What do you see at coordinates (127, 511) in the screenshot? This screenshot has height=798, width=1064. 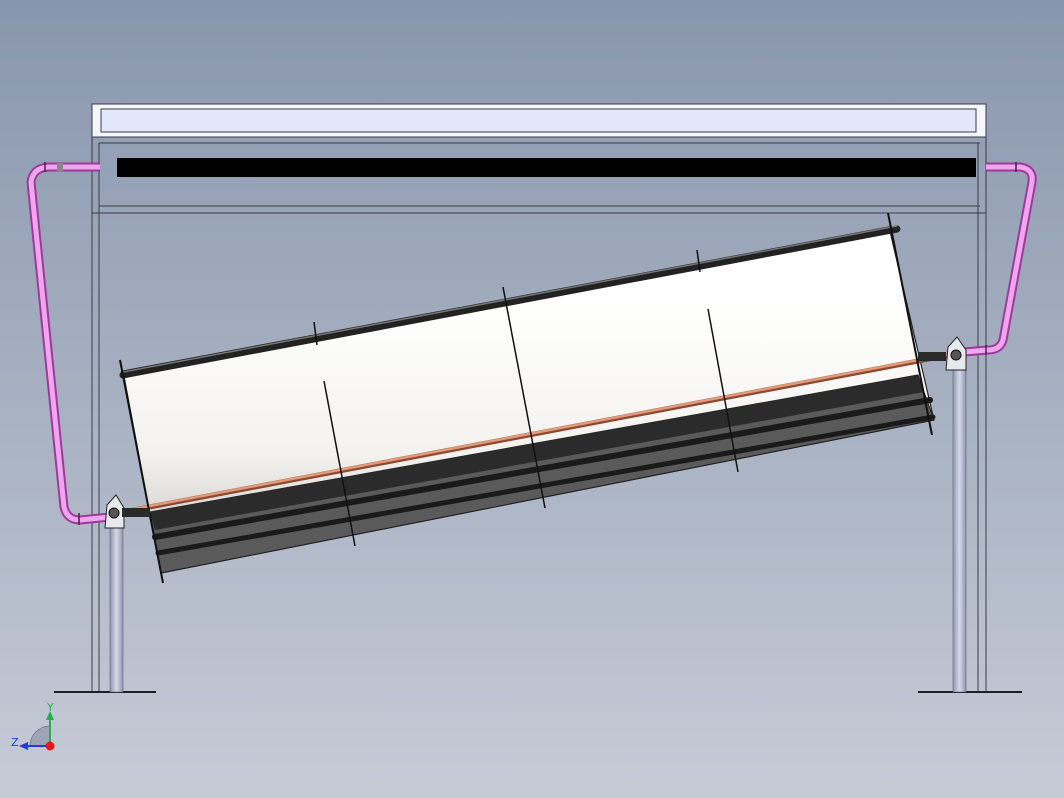 I see `bearing-mount-left` at bounding box center [127, 511].